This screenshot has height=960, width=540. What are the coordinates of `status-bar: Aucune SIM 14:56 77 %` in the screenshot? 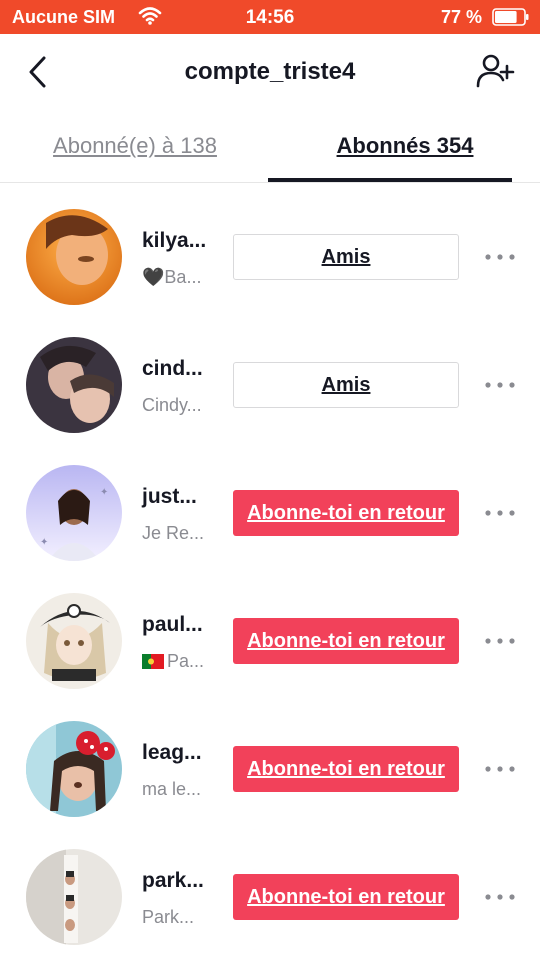 It's located at (270, 17).